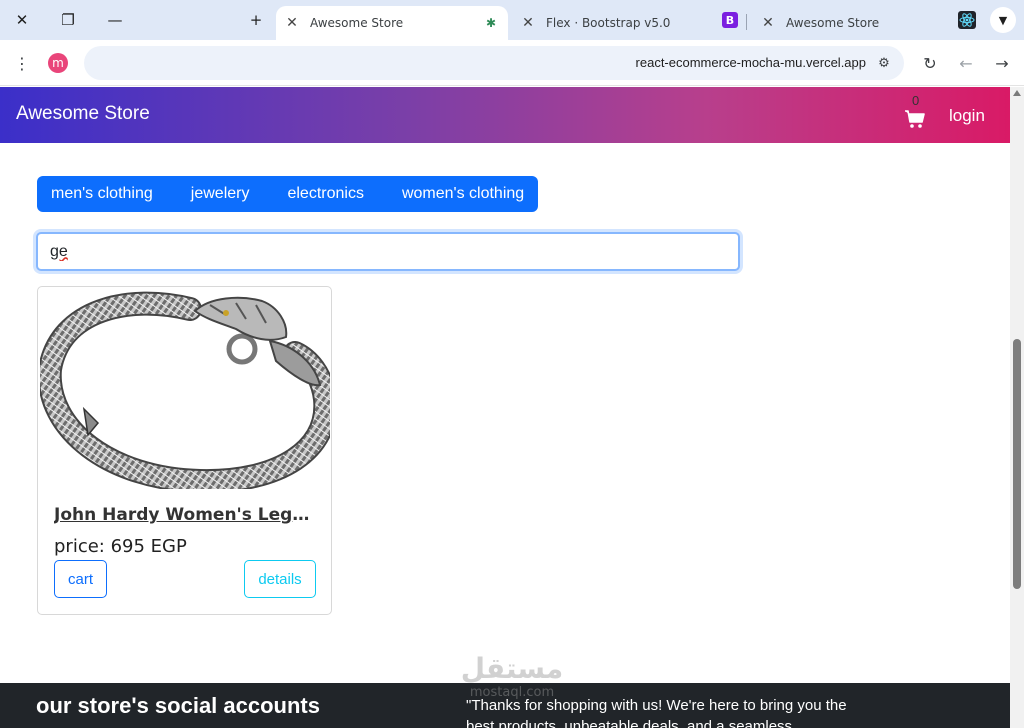 Image resolution: width=1024 pixels, height=728 pixels. What do you see at coordinates (512, 692) in the screenshot?
I see `svg-text: mostaql.com` at bounding box center [512, 692].